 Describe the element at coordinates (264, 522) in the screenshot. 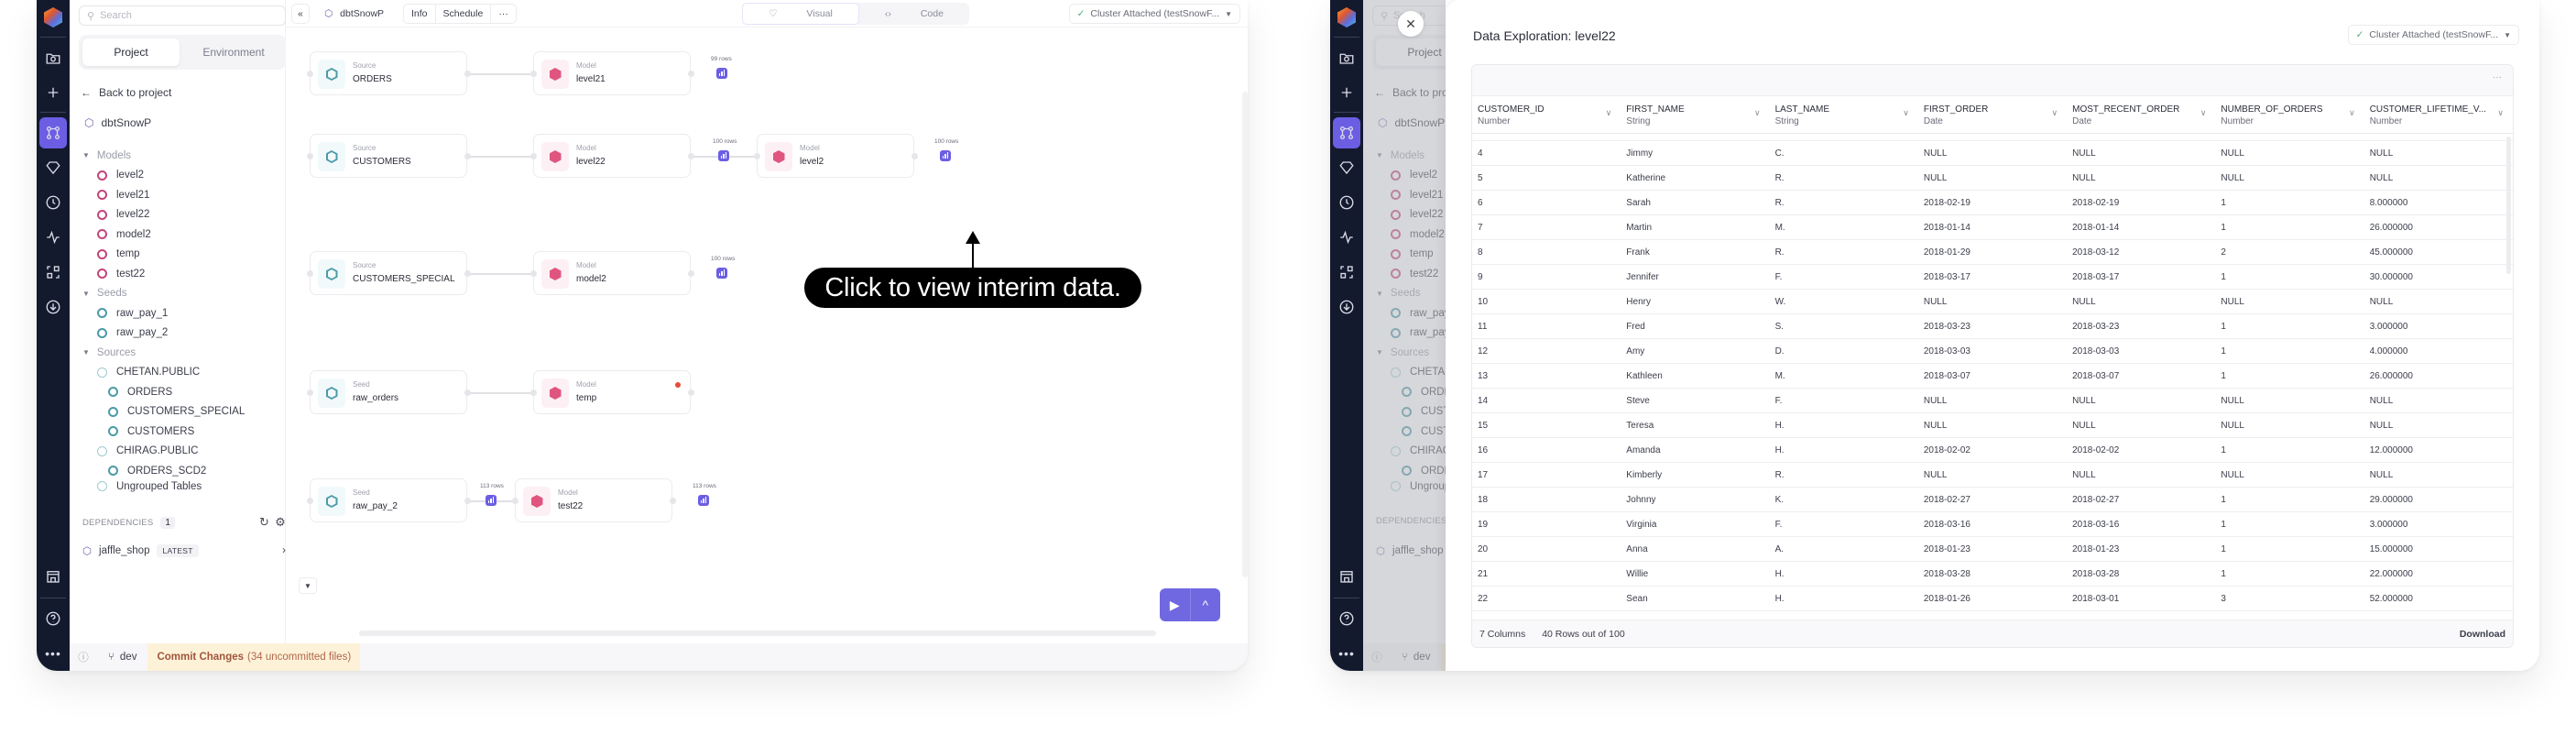

I see `refresh-icon: ↻` at that location.